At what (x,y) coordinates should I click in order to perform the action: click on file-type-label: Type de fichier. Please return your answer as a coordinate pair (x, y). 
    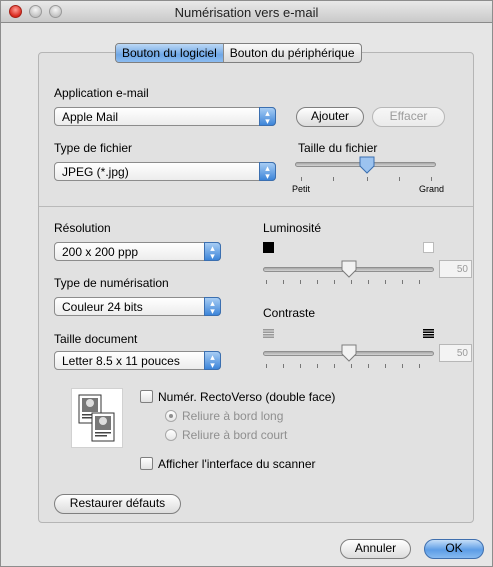
    Looking at the image, I should click on (93, 148).